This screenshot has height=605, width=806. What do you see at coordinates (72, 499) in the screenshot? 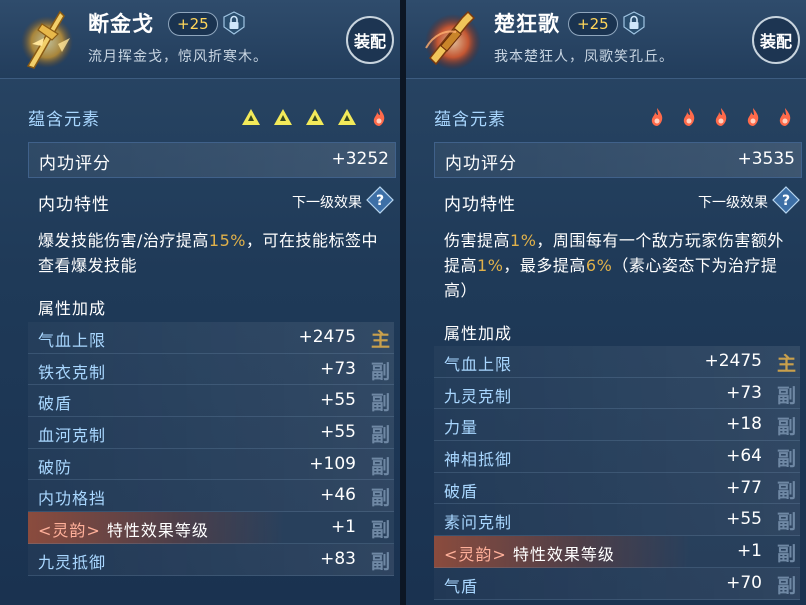
I see `attribute-name: 内功格挡` at bounding box center [72, 499].